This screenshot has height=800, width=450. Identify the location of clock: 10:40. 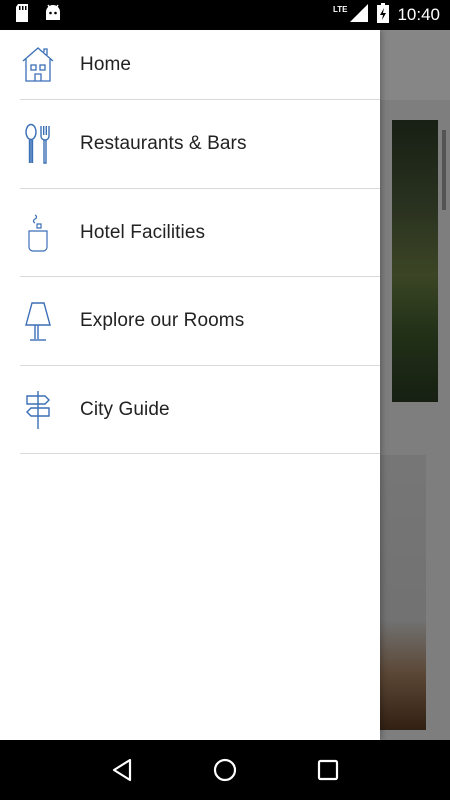
(418, 14).